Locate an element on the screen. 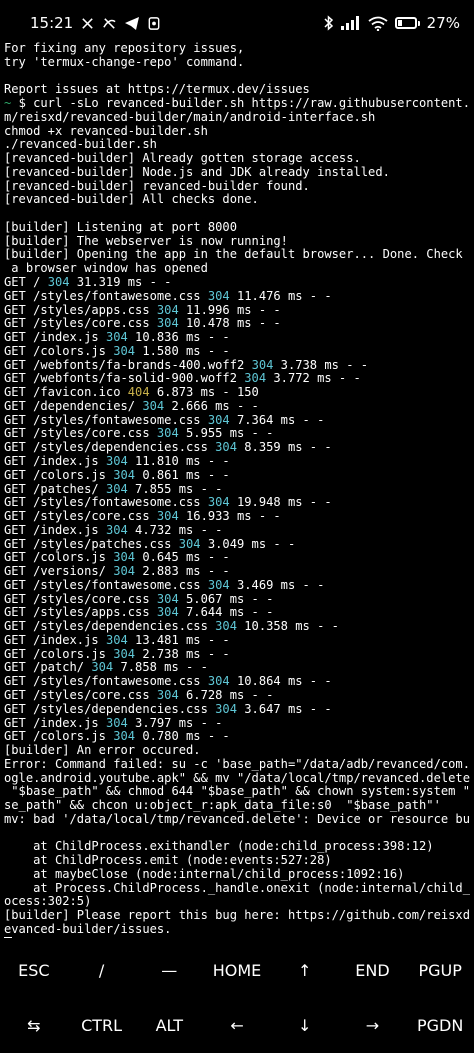 Image resolution: width=474 pixels, height=1053 pixels. slash-key: / is located at coordinates (102, 970).